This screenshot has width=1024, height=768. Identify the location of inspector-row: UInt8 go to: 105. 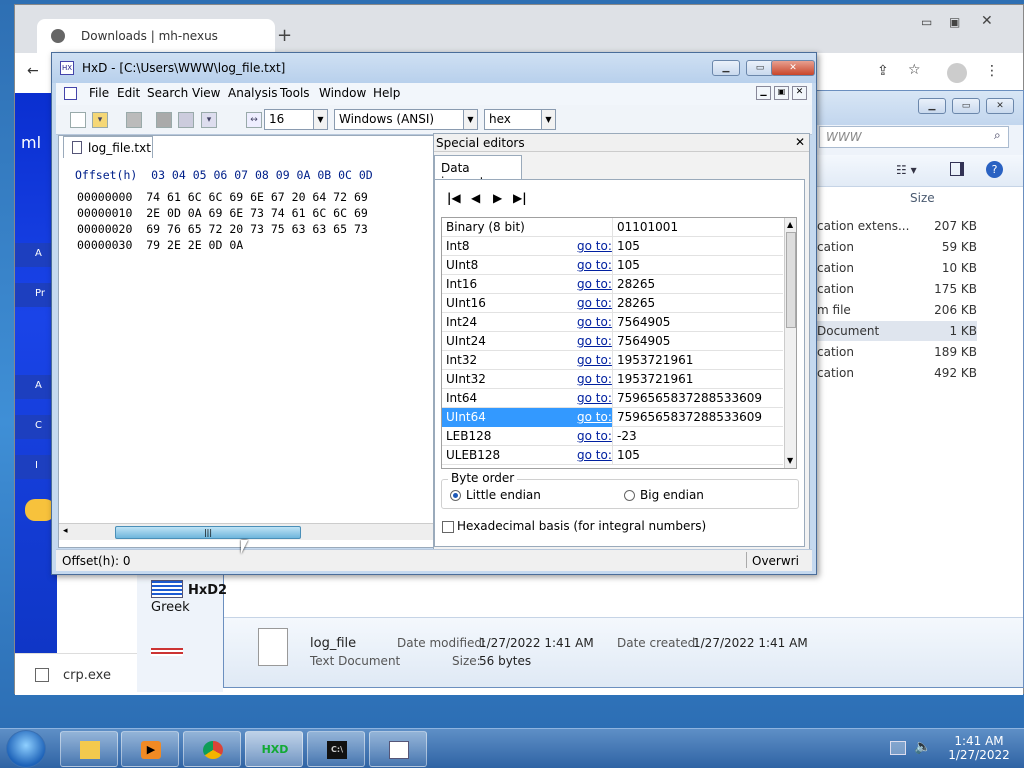
(612, 265).